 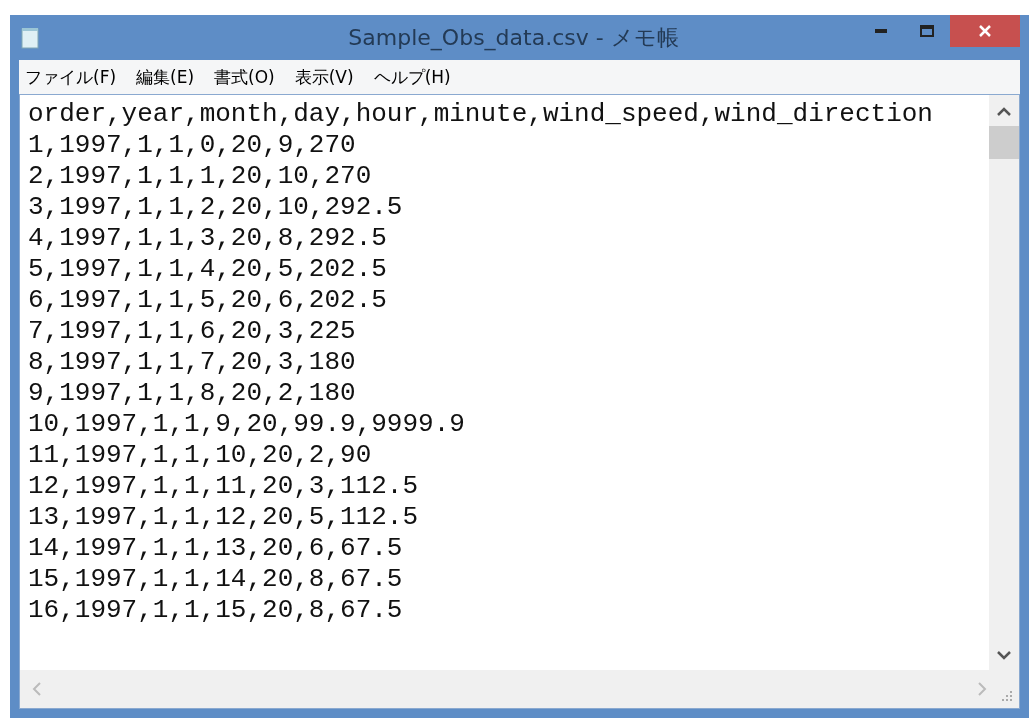 I want to click on close-button, so click(x=985, y=31).